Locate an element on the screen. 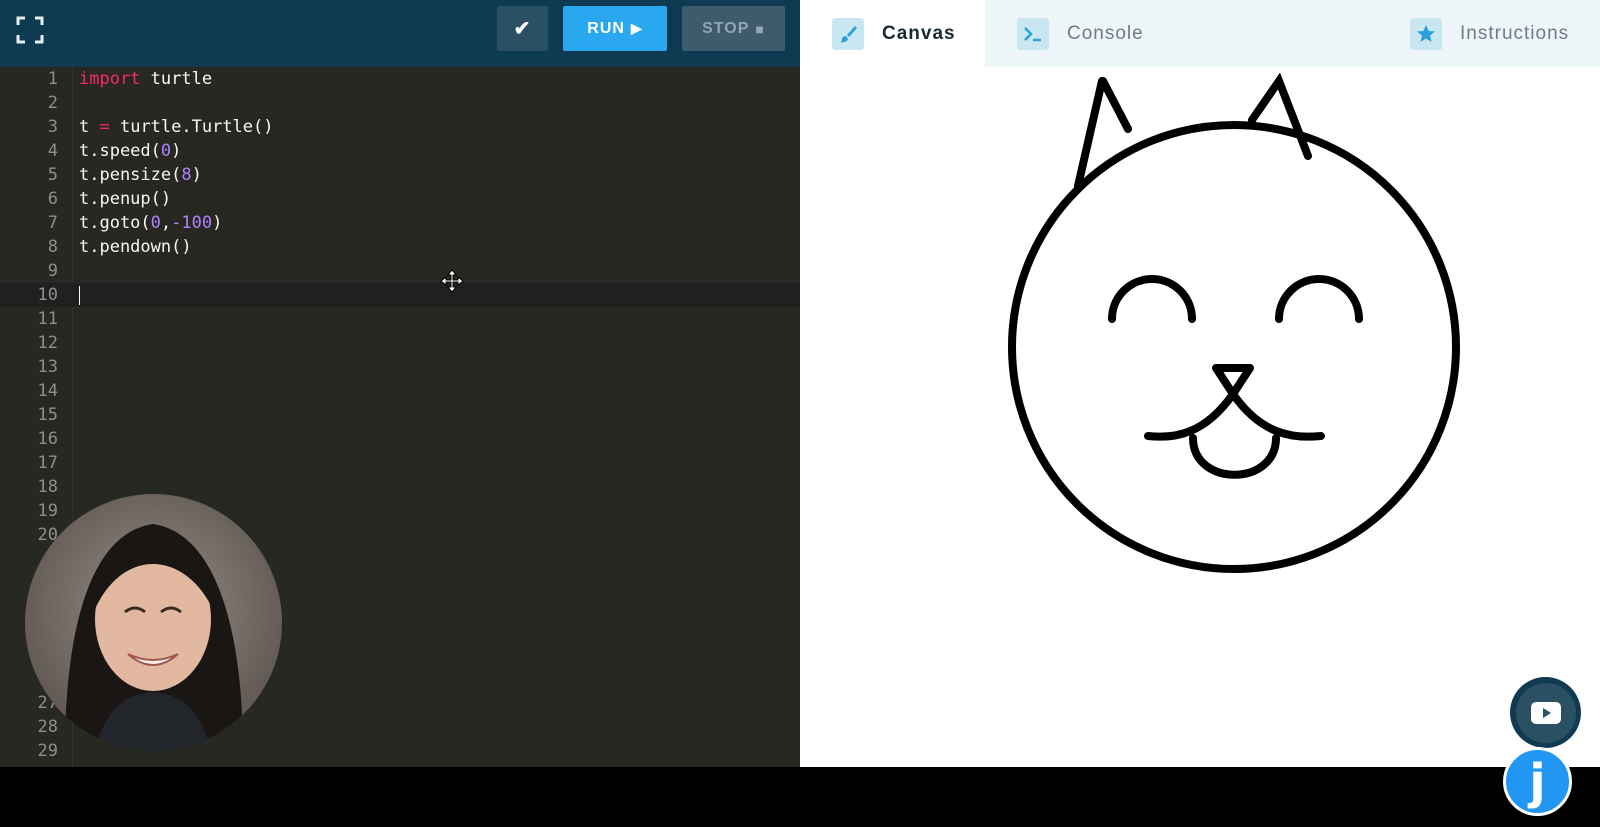  move-cursor-icon is located at coordinates (452, 281).